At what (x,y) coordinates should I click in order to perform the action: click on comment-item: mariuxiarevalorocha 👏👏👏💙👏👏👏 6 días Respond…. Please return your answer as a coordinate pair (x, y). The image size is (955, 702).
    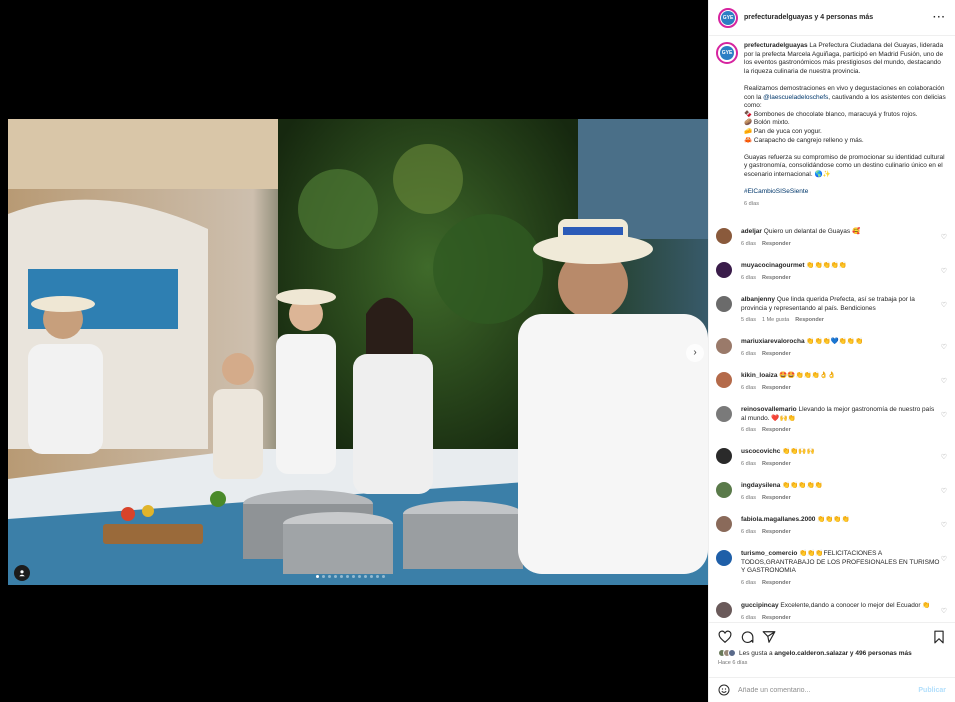
    Looking at the image, I should click on (831, 348).